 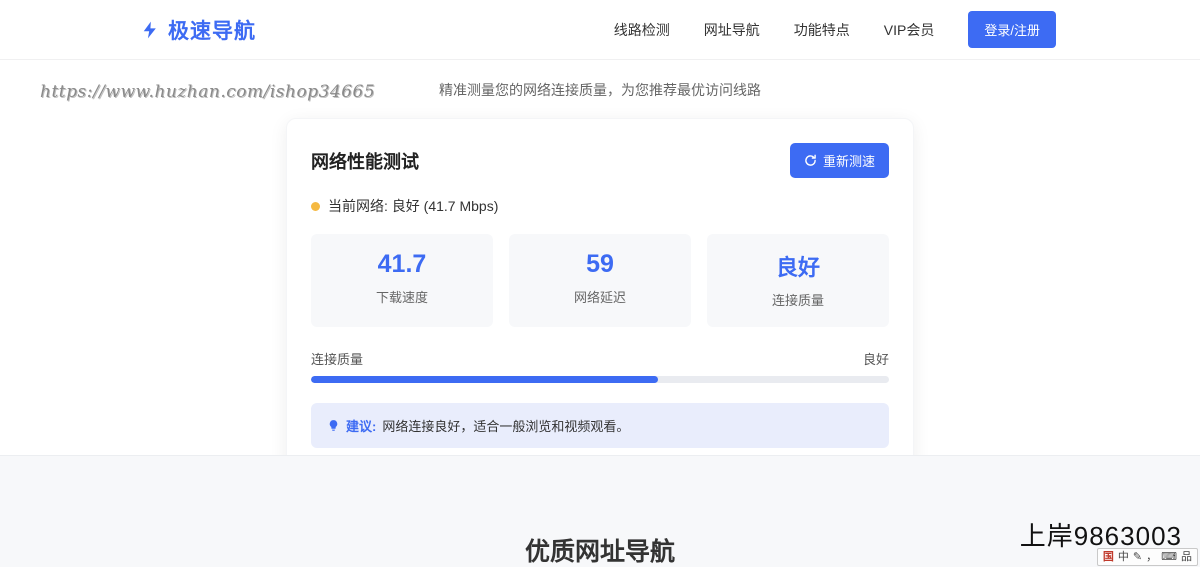 What do you see at coordinates (1012, 29) in the screenshot?
I see `login-register-button: 登录/注册` at bounding box center [1012, 29].